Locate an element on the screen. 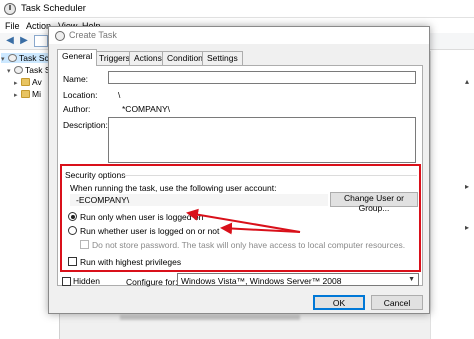 The width and height of the screenshot is (474, 339). collapse-arrow-icon: ▴ is located at coordinates (467, 81).